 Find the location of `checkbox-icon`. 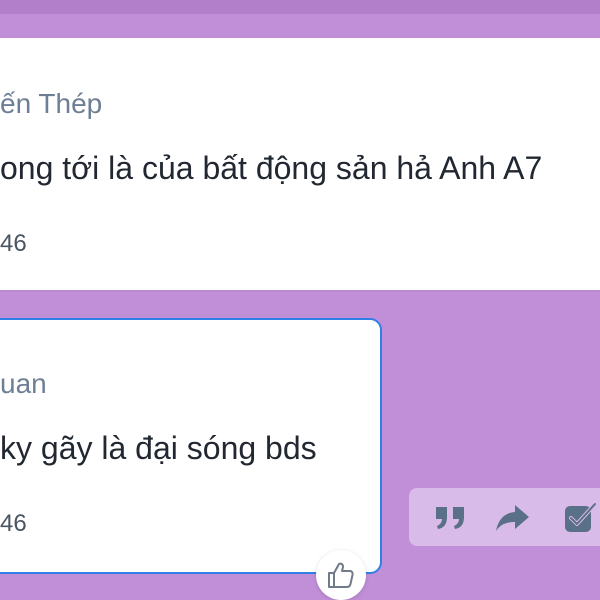

checkbox-icon is located at coordinates (581, 517).